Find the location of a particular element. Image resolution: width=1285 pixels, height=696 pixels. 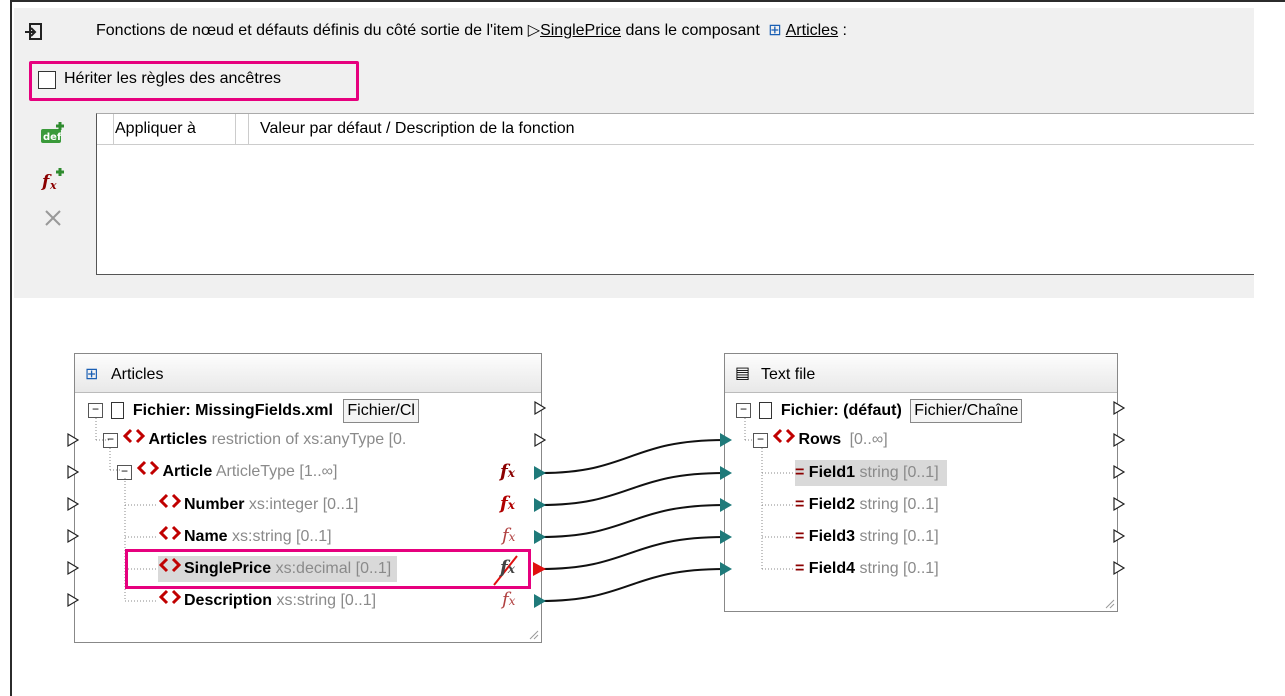

rows-tree-row: − Rows [0..∞] is located at coordinates (820, 440).